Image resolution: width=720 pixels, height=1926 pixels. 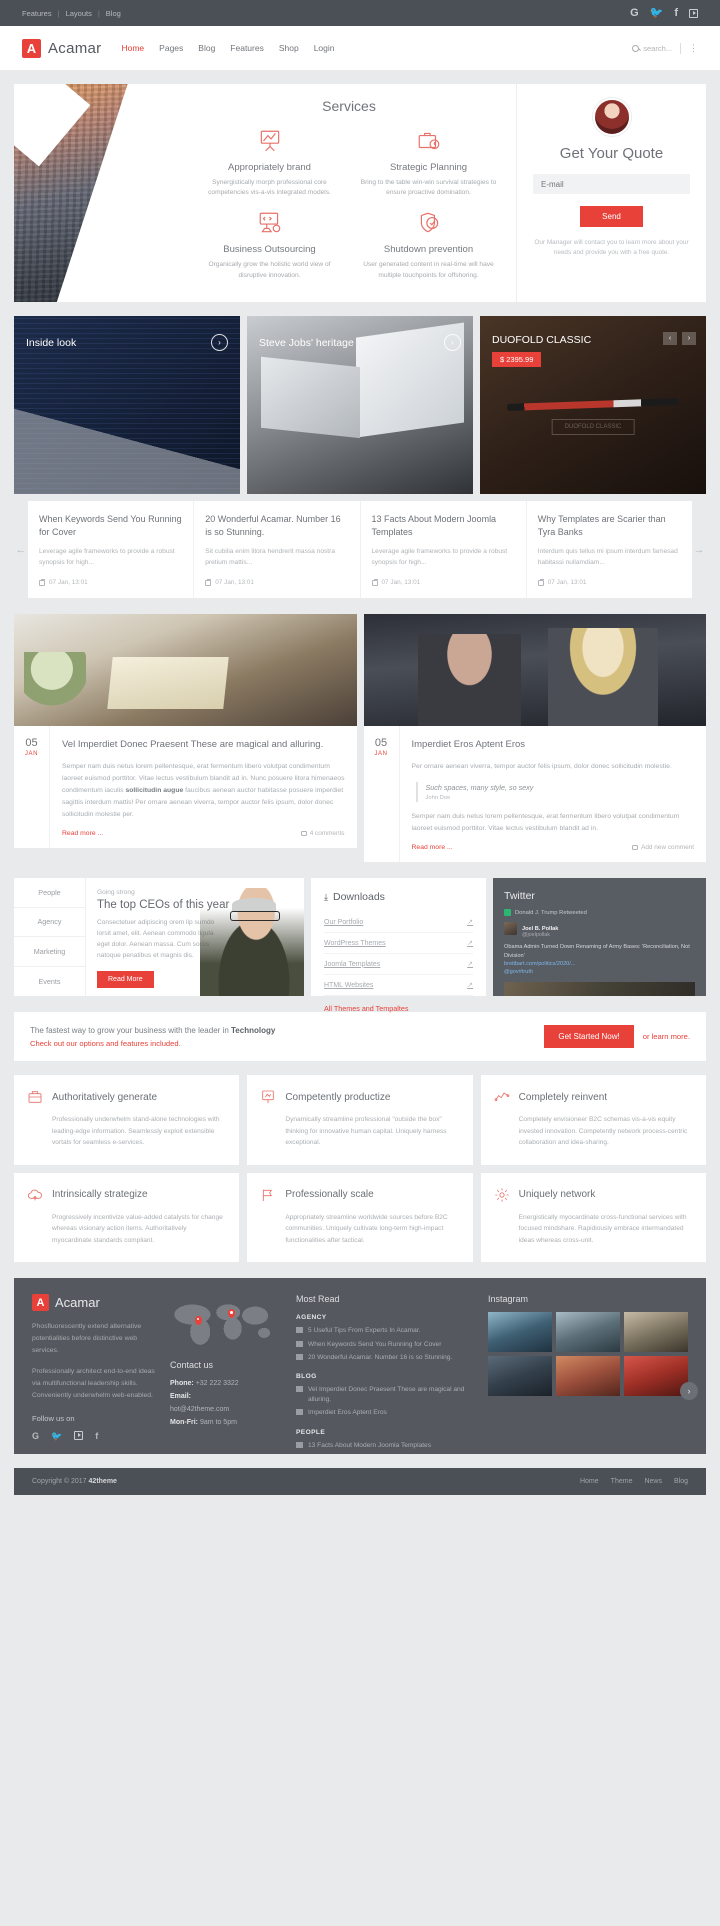 What do you see at coordinates (49, 952) in the screenshot?
I see `tab-marketing: Marketing` at bounding box center [49, 952].